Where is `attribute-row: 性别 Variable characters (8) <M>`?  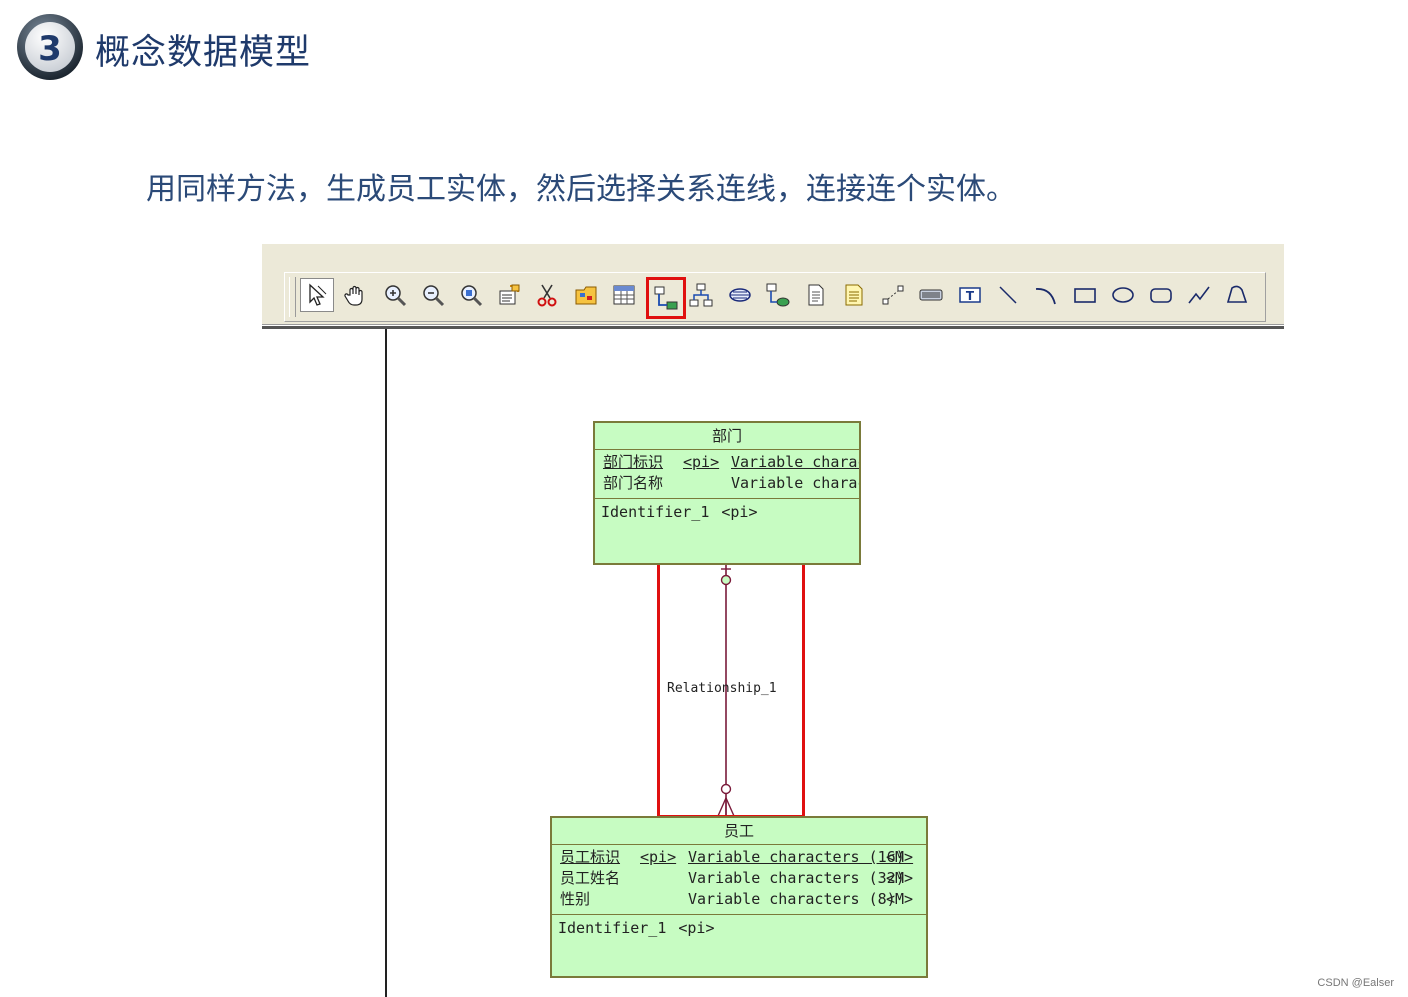 attribute-row: 性别 Variable characters (8) <M> is located at coordinates (739, 899).